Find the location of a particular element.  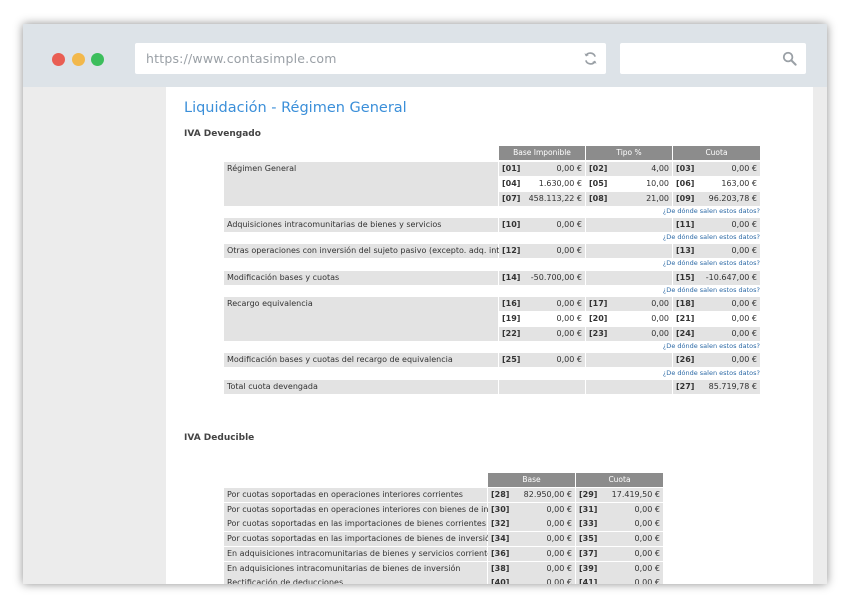

section-title-devengado: IVA Devengado is located at coordinates (222, 134).